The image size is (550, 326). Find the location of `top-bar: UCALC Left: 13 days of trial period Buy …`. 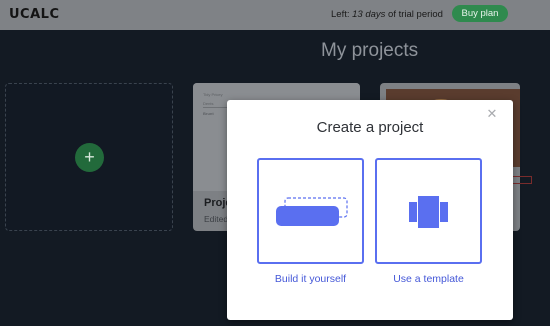

top-bar: UCALC Left: 13 days of trial period Buy … is located at coordinates (275, 15).